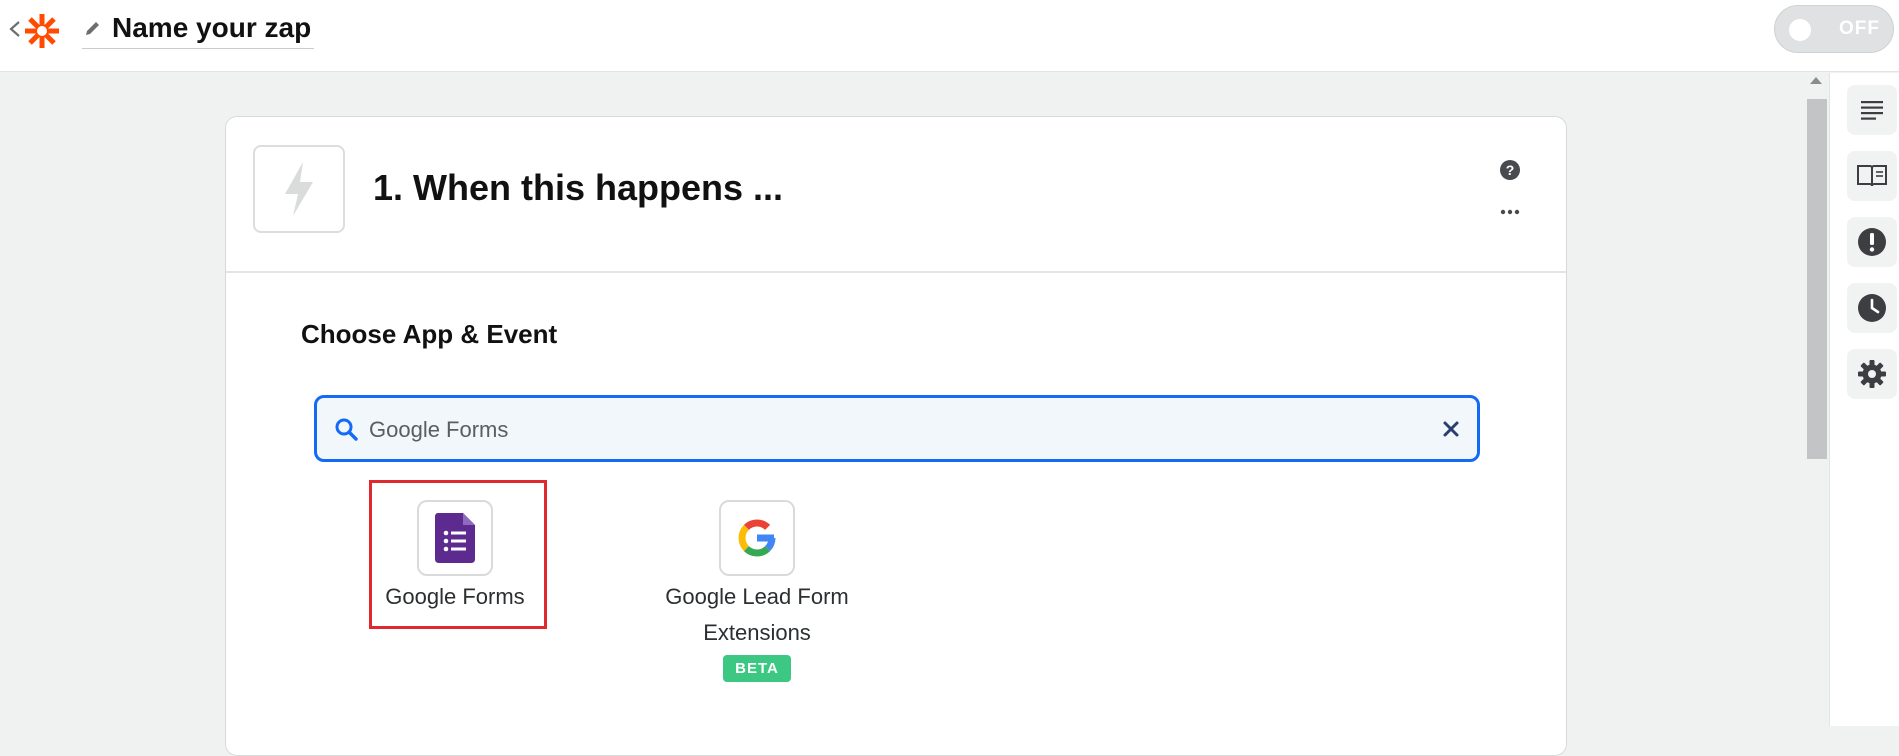 The image size is (1899, 756). I want to click on app-result-label-line2: Extensions, so click(757, 632).